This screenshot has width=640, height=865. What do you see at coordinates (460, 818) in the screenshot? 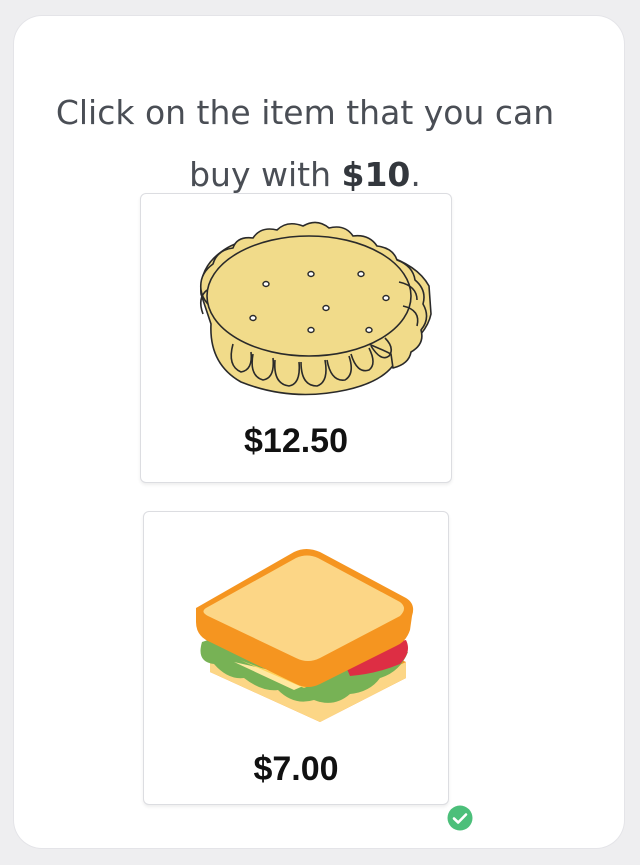
I see `check-circle-icon` at bounding box center [460, 818].